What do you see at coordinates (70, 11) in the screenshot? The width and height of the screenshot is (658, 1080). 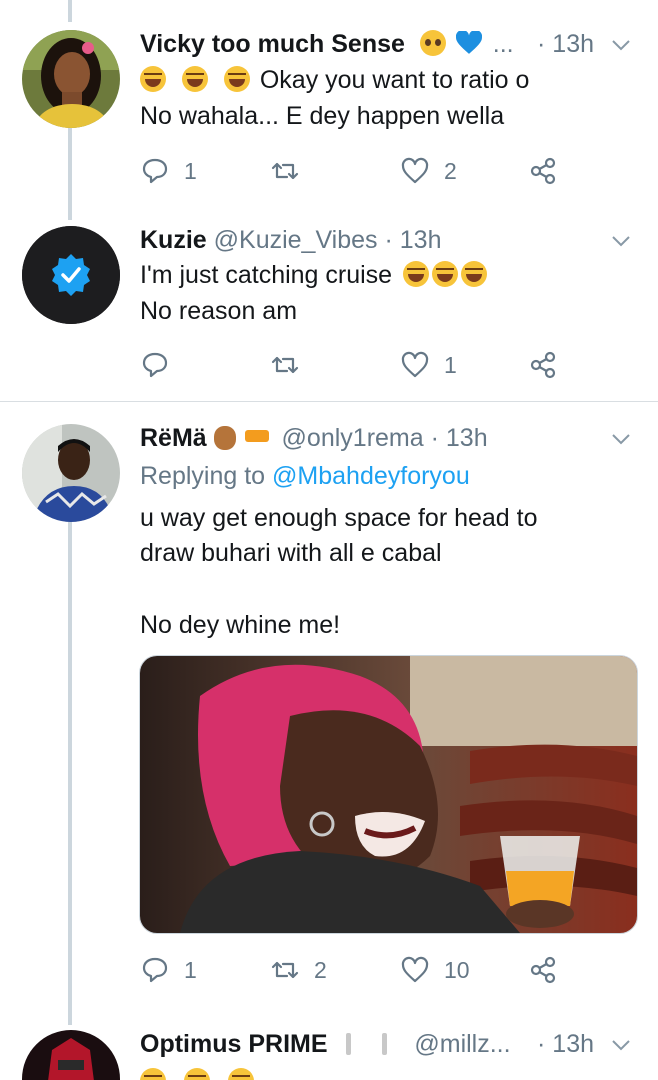 I see `thread-line-top` at bounding box center [70, 11].